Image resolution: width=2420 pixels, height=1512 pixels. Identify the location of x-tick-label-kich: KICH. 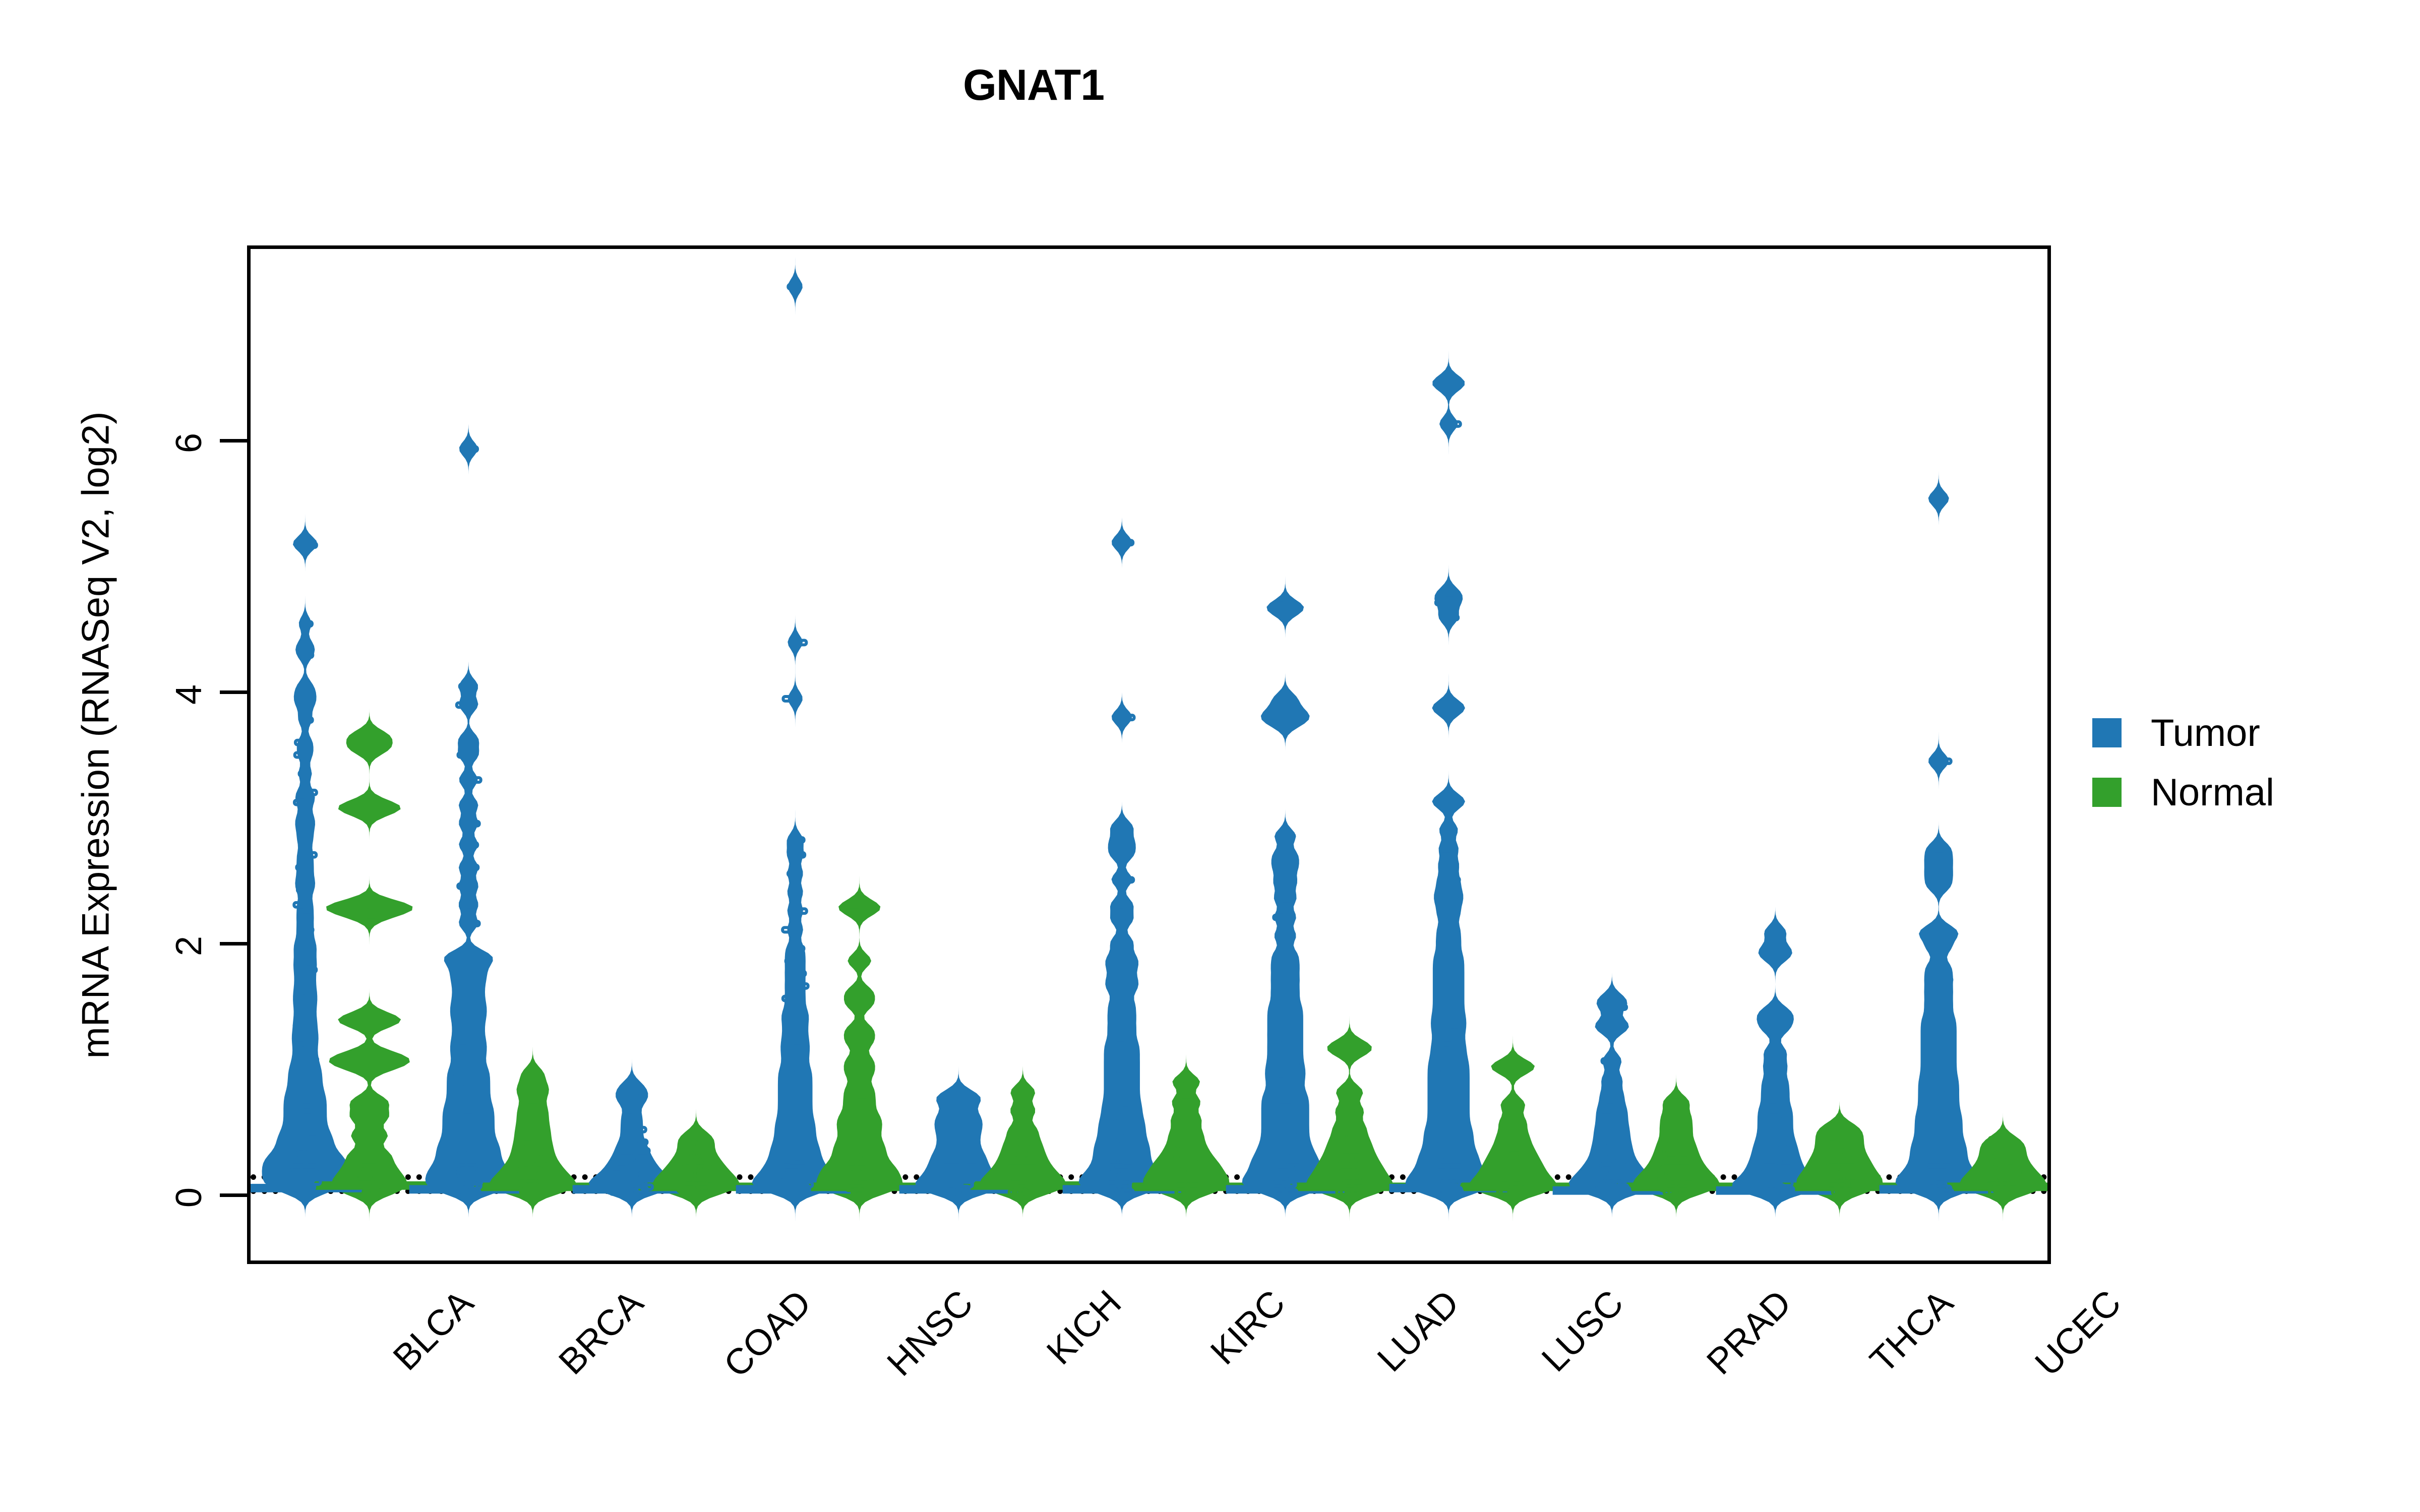
(1084, 1327).